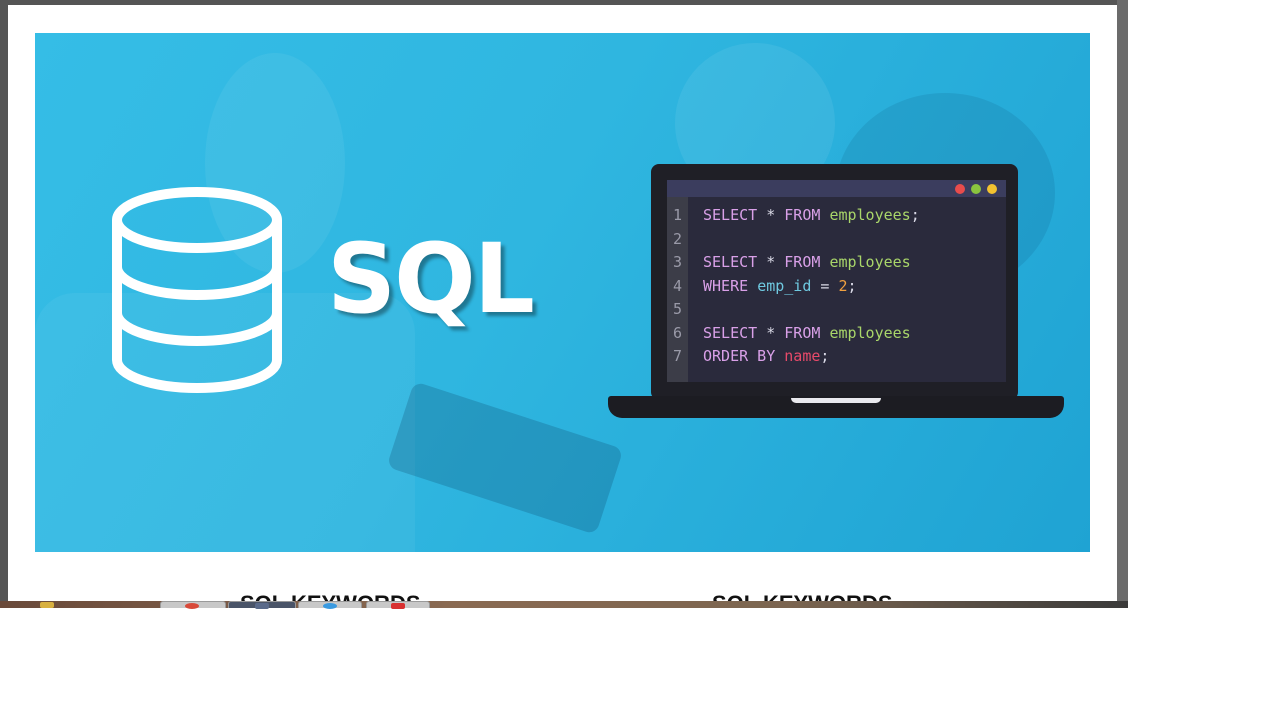 This screenshot has height=728, width=1272. What do you see at coordinates (726, 285) in the screenshot?
I see `code-token: WHERE` at bounding box center [726, 285].